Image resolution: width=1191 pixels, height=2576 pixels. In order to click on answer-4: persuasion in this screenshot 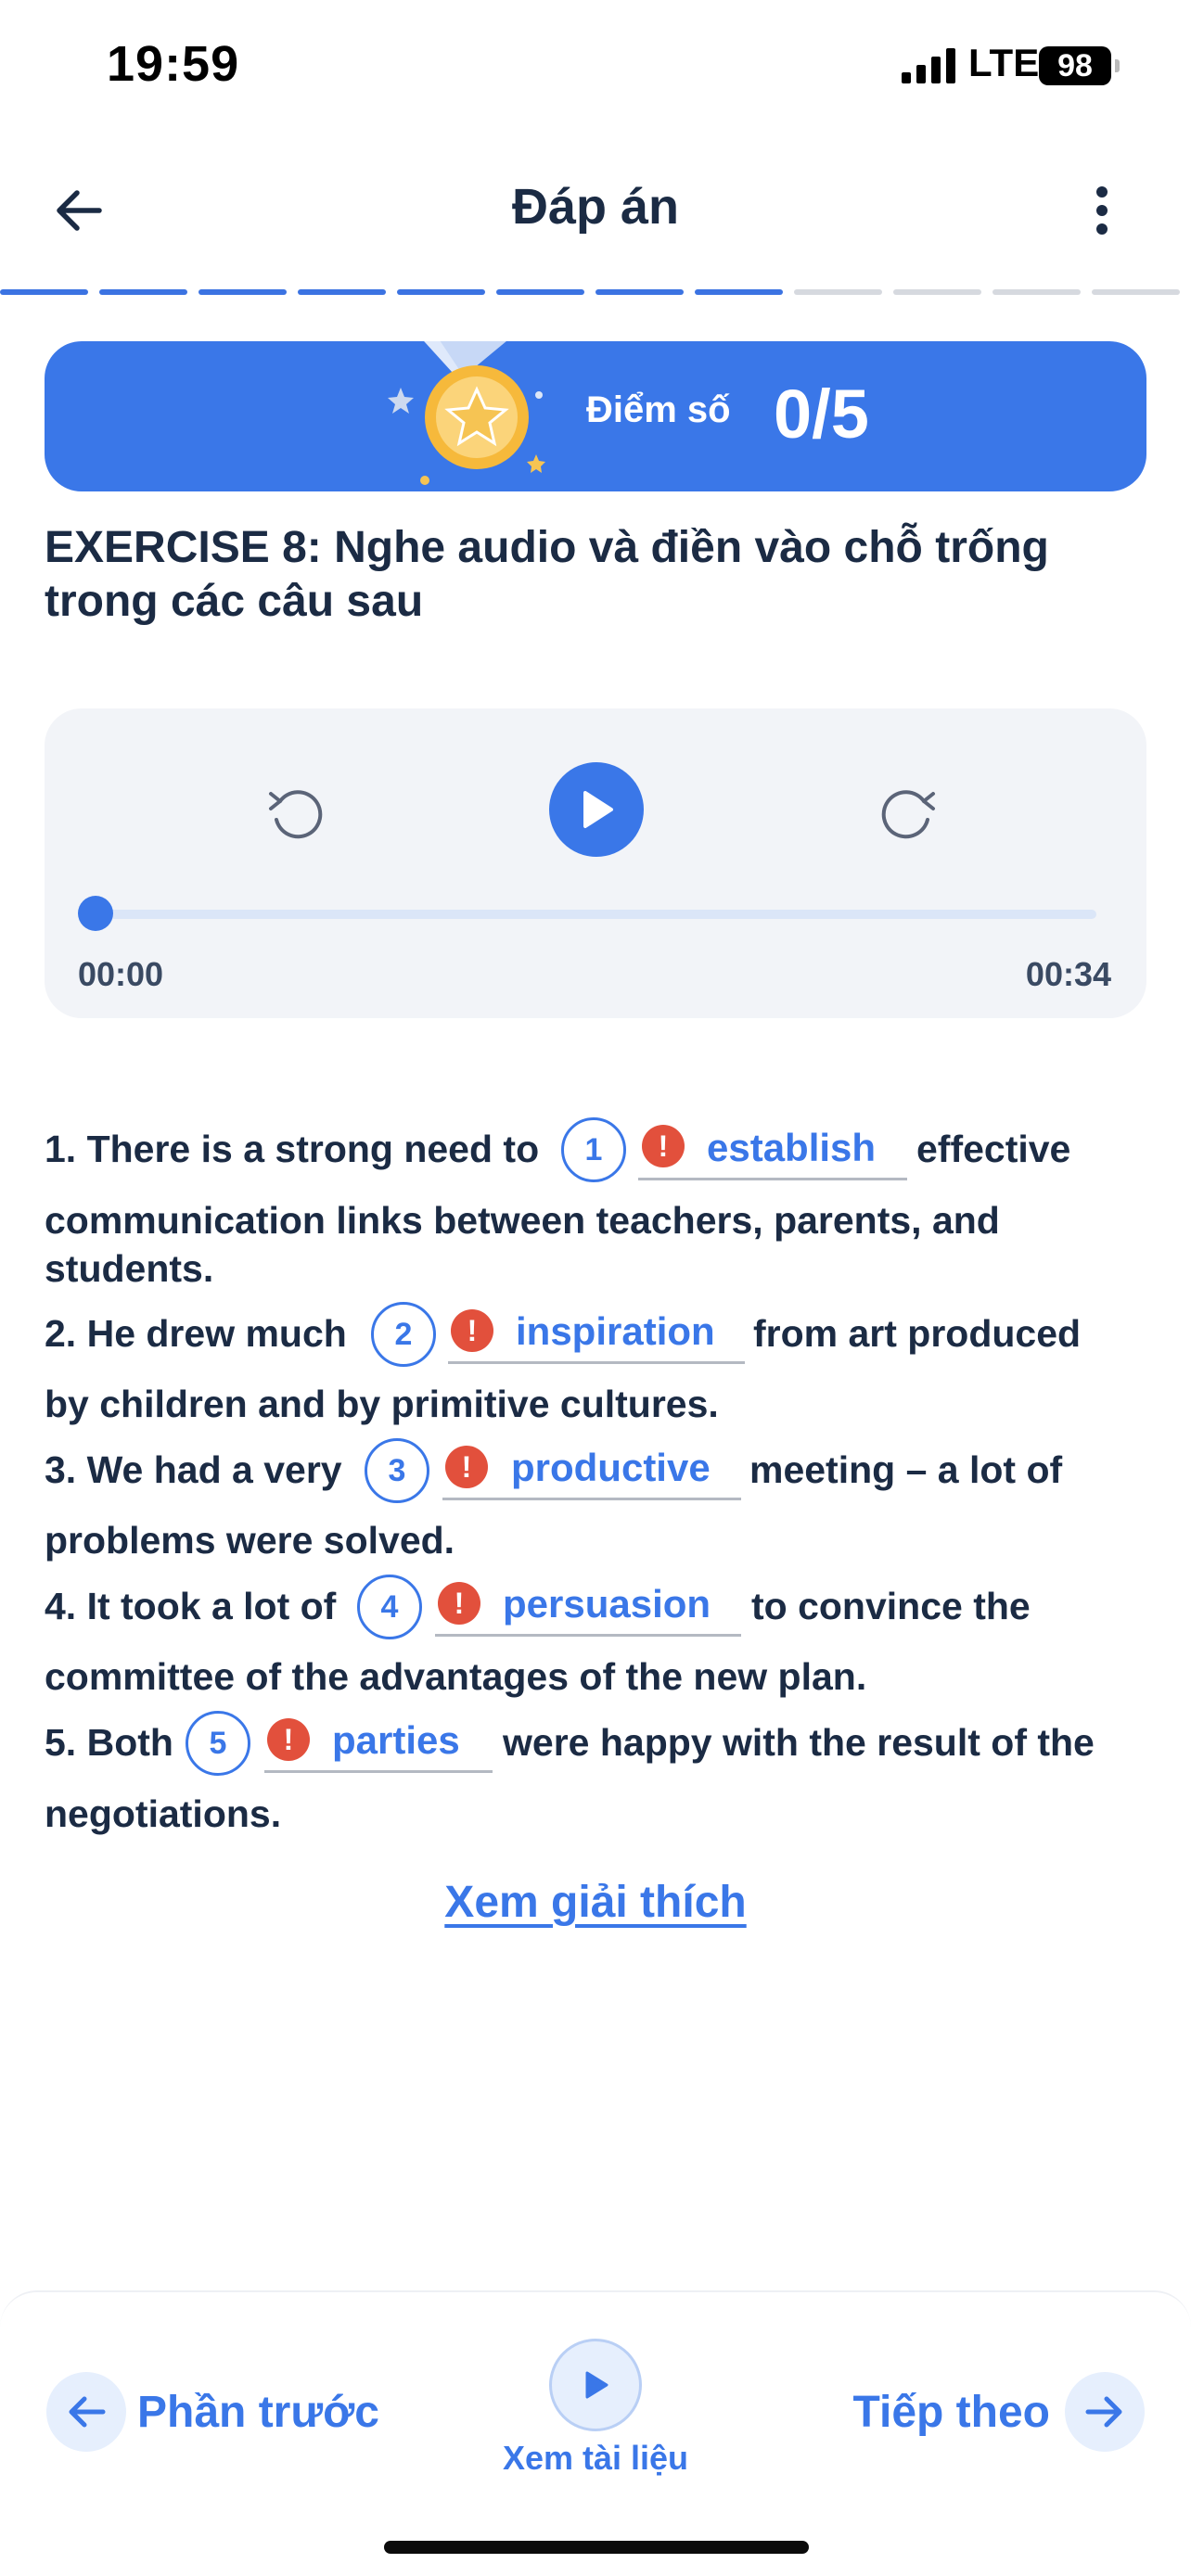, I will do `click(607, 1604)`.